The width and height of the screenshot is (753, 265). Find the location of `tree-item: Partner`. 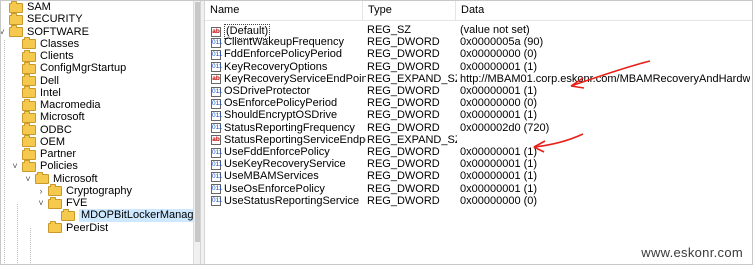

tree-item: Partner is located at coordinates (43, 154).